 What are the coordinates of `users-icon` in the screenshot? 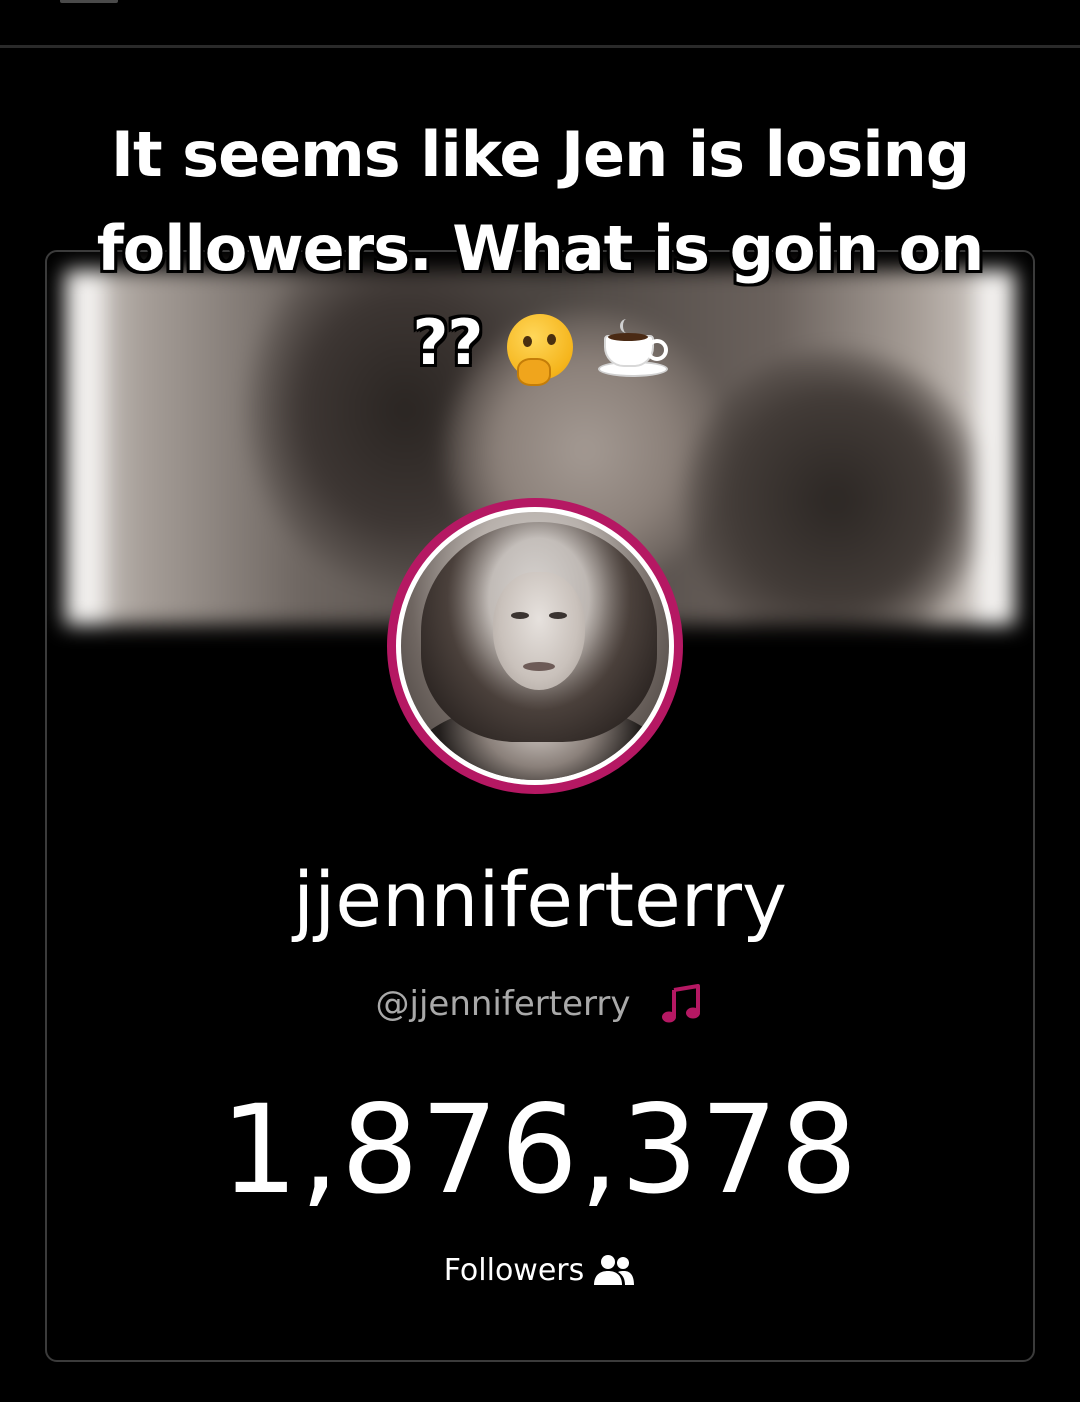 It's located at (614, 1270).